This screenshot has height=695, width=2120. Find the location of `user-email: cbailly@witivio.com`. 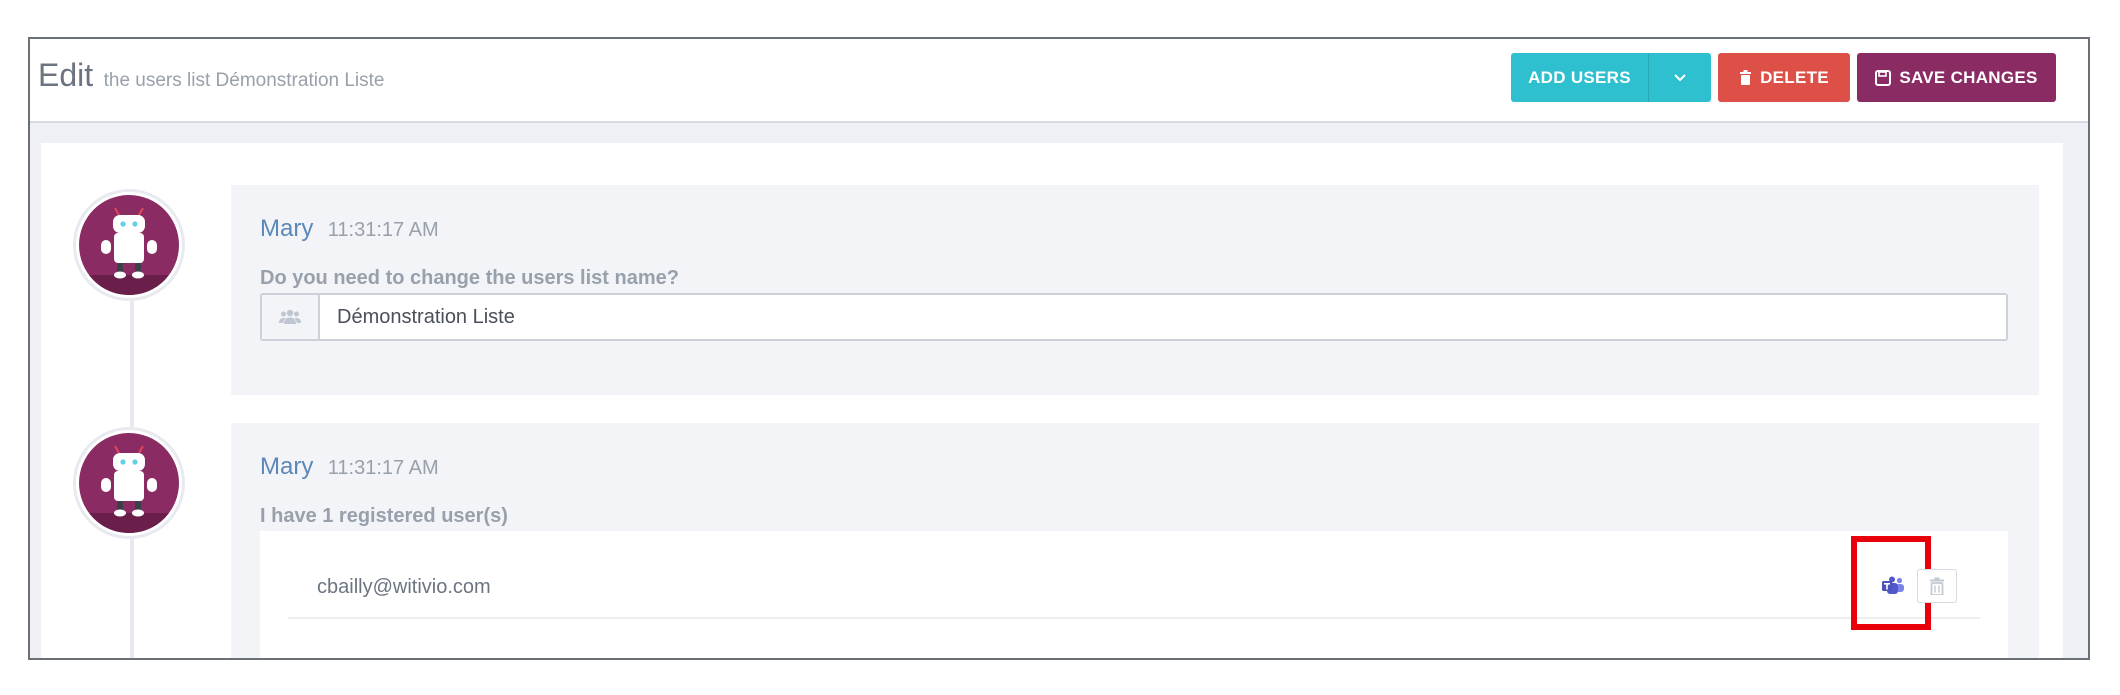

user-email: cbailly@witivio.com is located at coordinates (404, 587).